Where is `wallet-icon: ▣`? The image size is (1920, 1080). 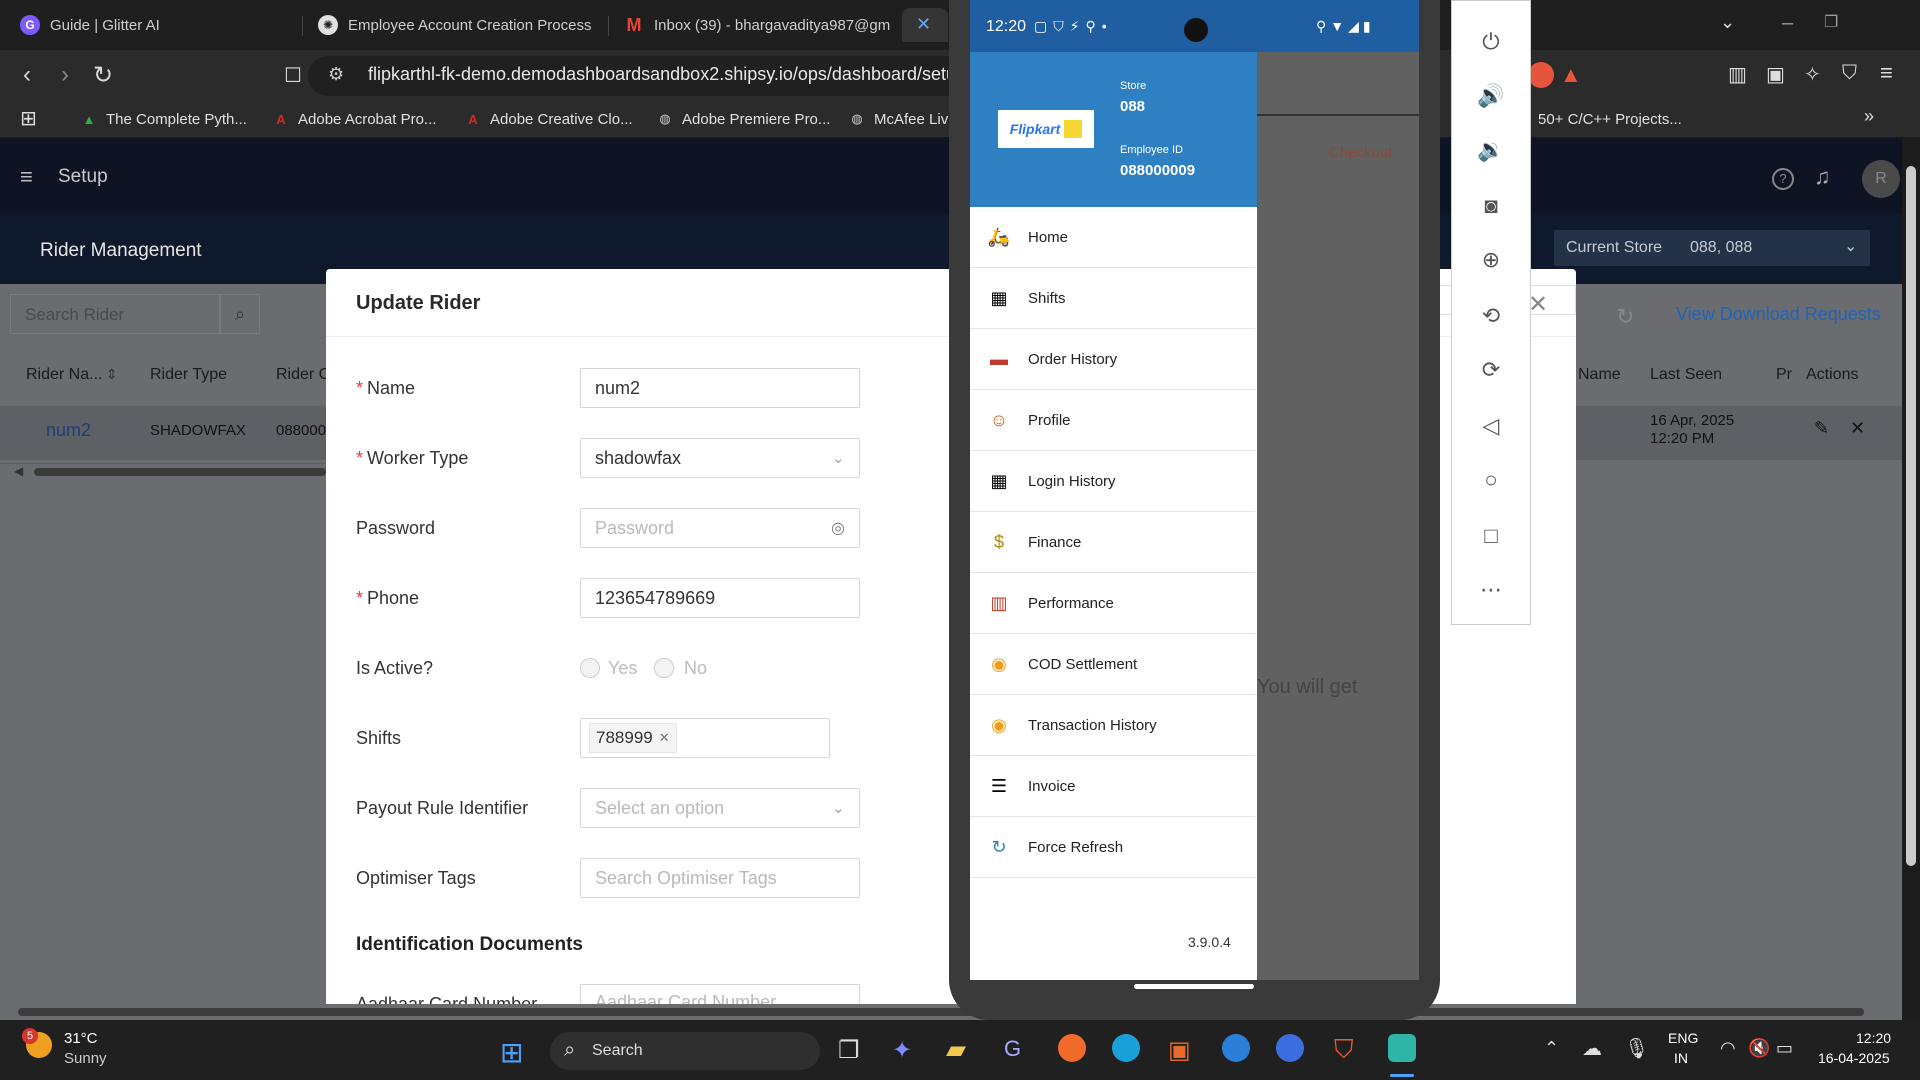 wallet-icon: ▣ is located at coordinates (1775, 74).